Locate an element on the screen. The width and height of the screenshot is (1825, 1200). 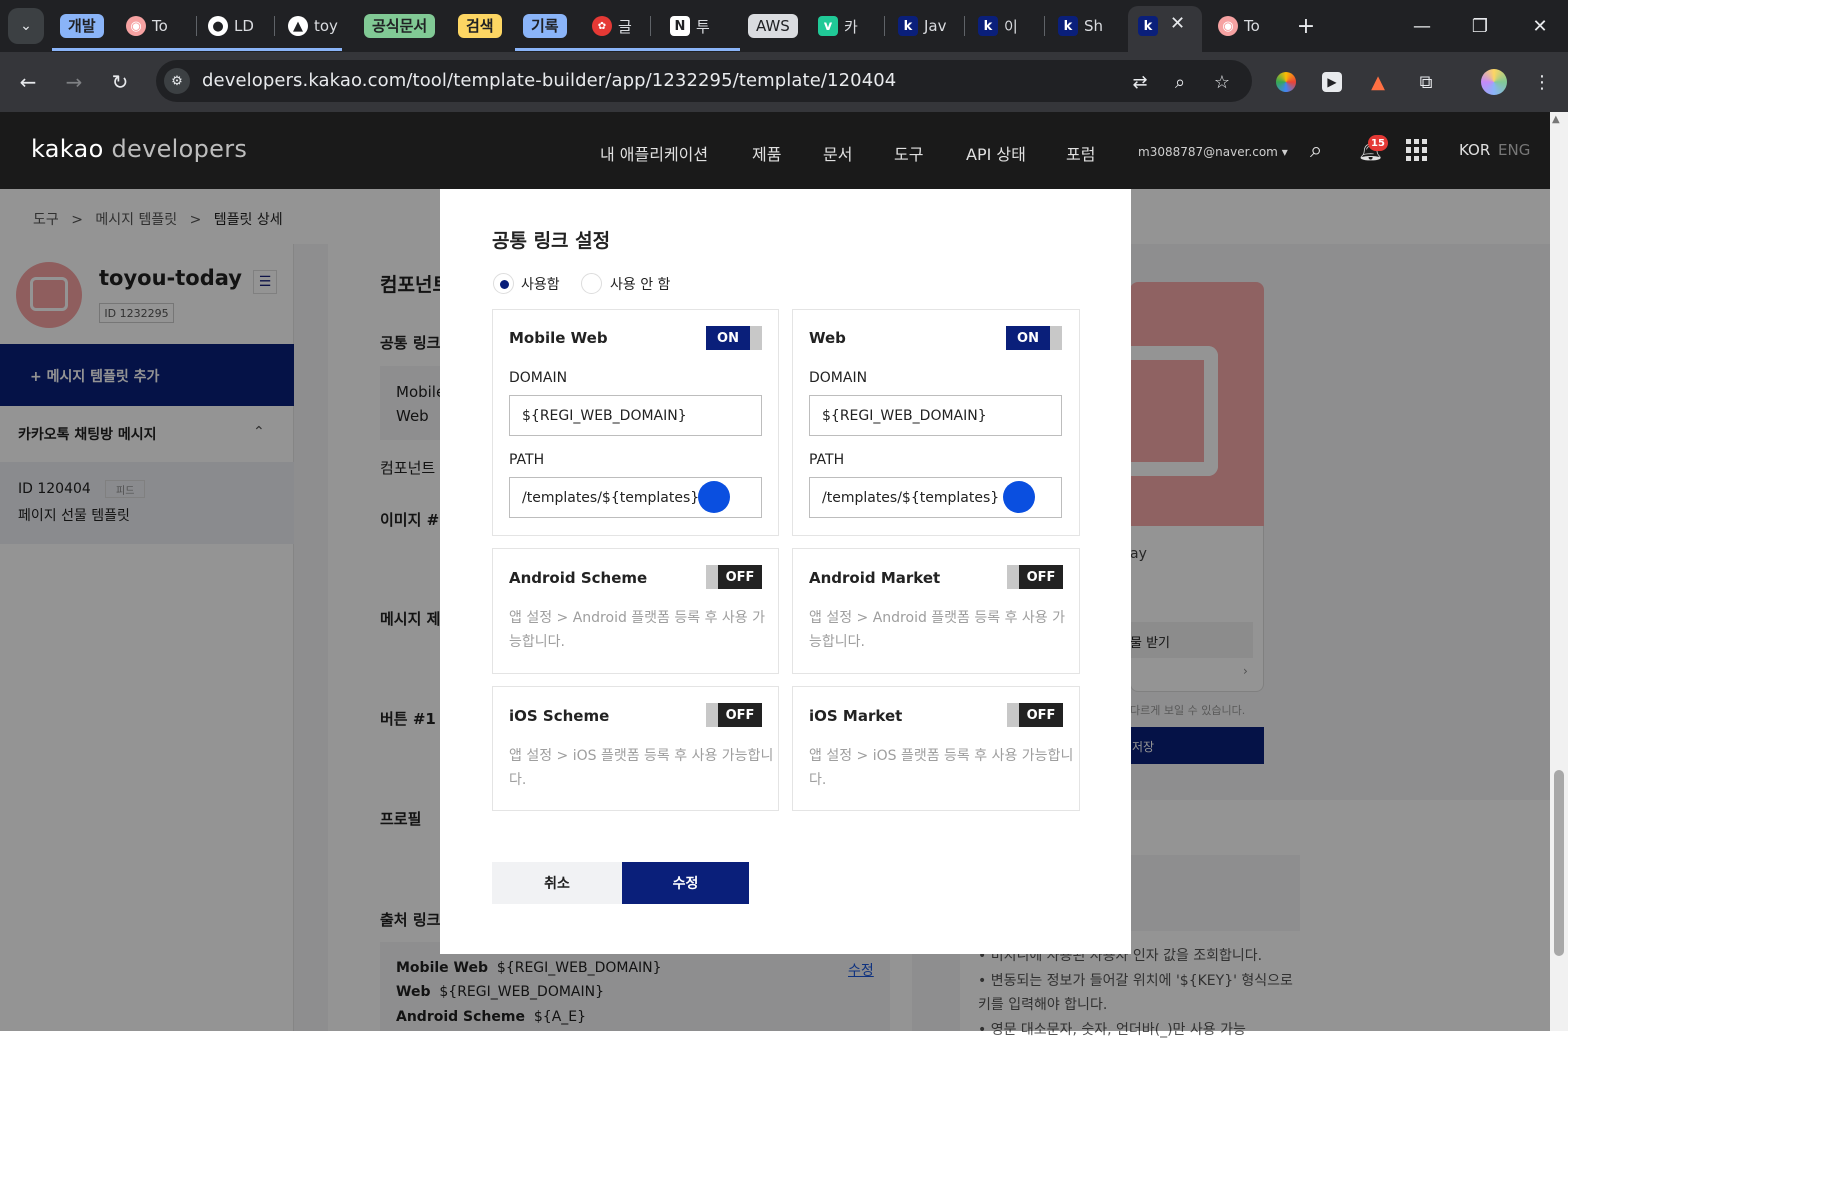
radio-use-label: 사용함 is located at coordinates (540, 284).